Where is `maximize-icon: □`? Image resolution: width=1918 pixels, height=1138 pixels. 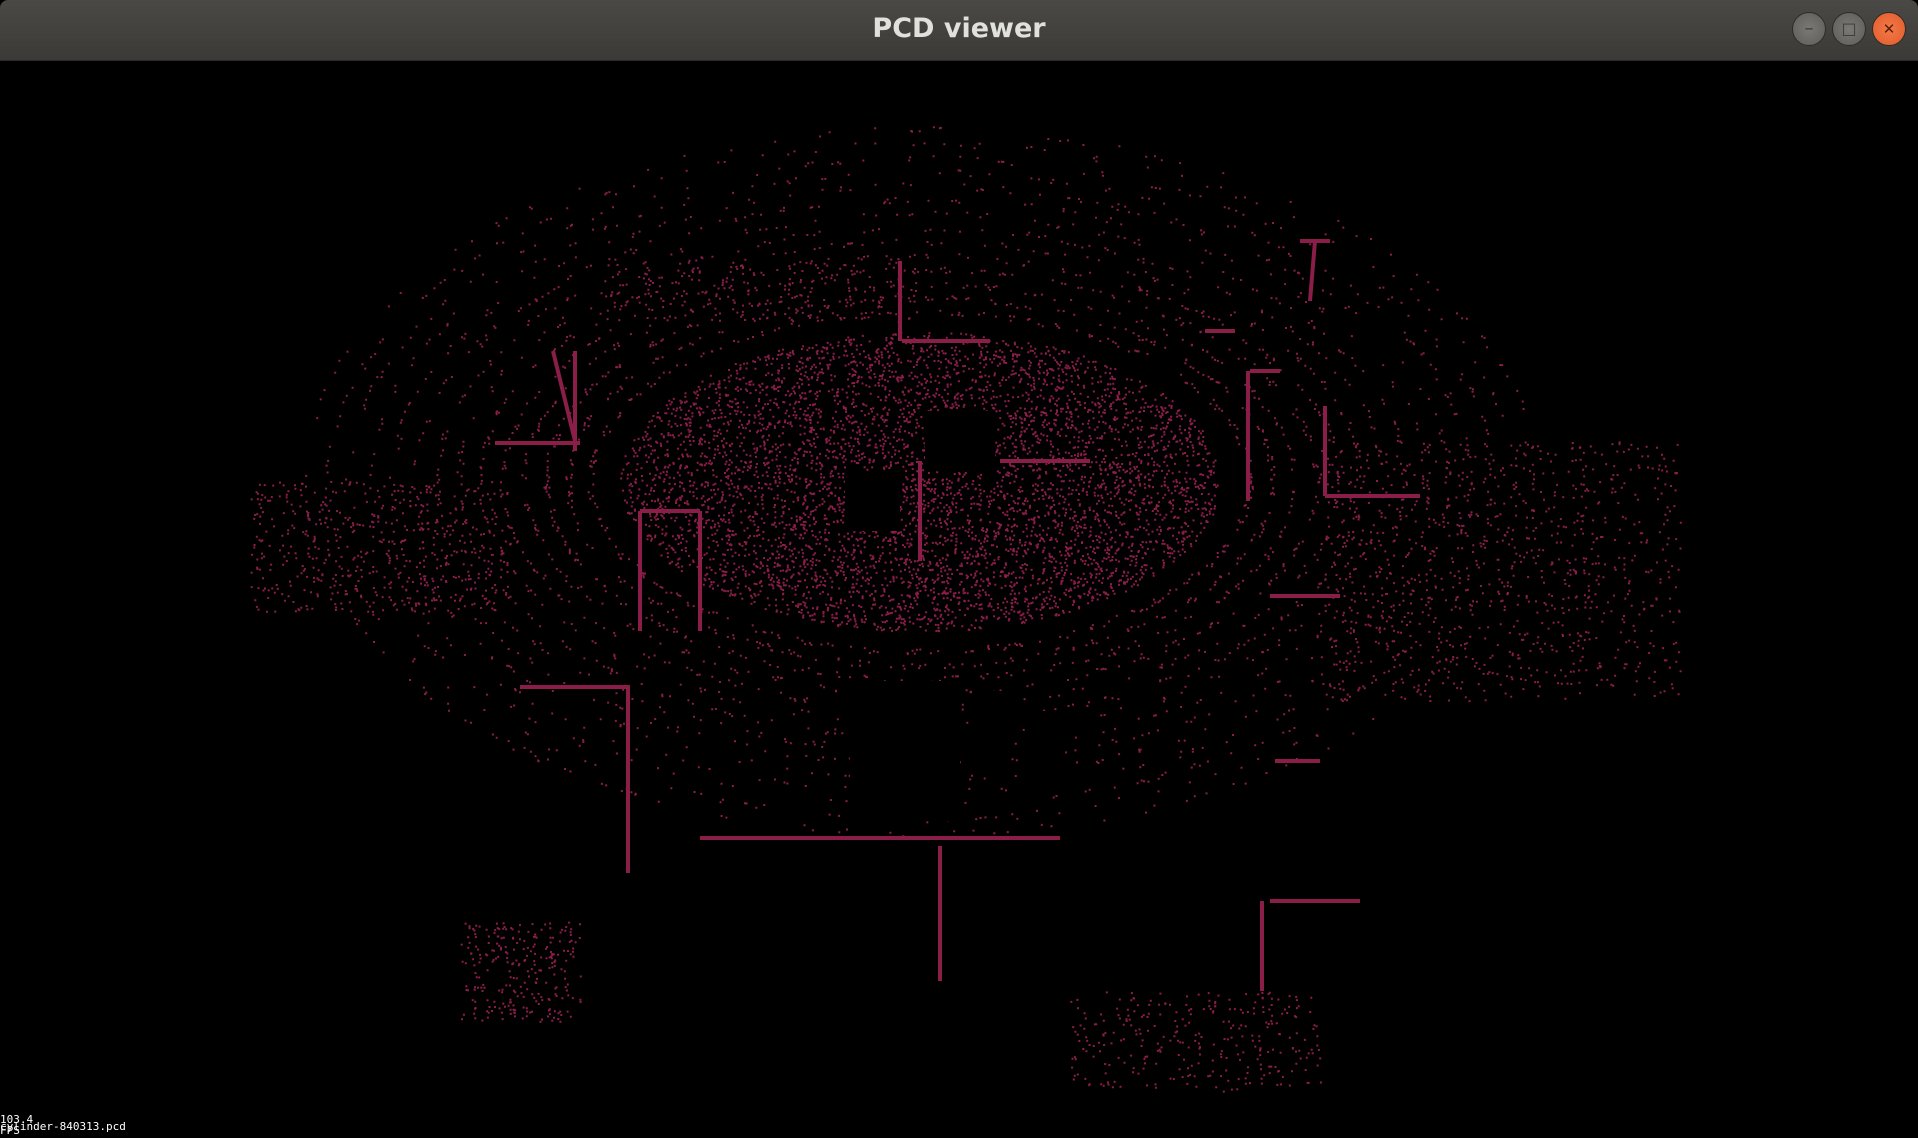
maximize-icon: □ is located at coordinates (1849, 28).